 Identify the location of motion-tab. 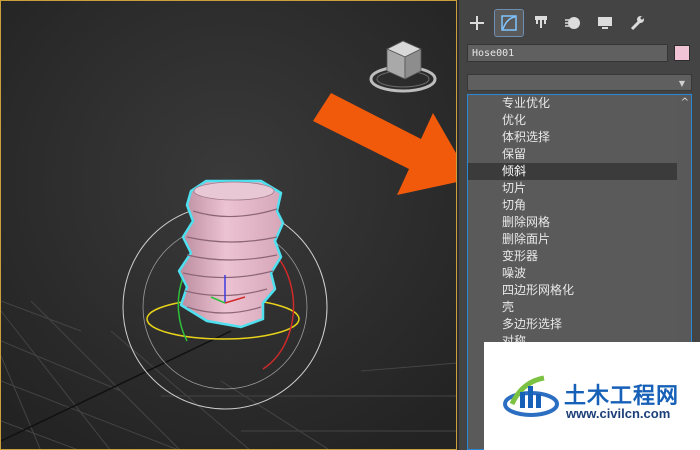
(573, 23).